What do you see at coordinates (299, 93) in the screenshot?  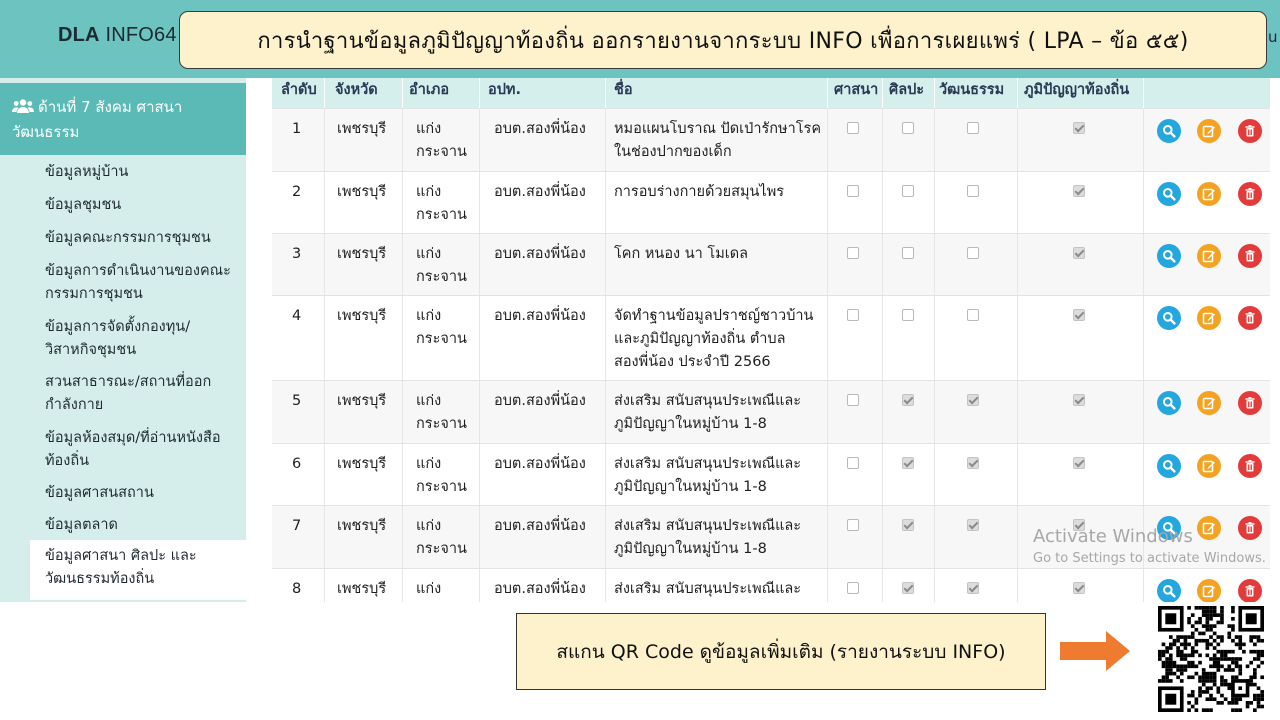 I see `th-order: ลำดับ` at bounding box center [299, 93].